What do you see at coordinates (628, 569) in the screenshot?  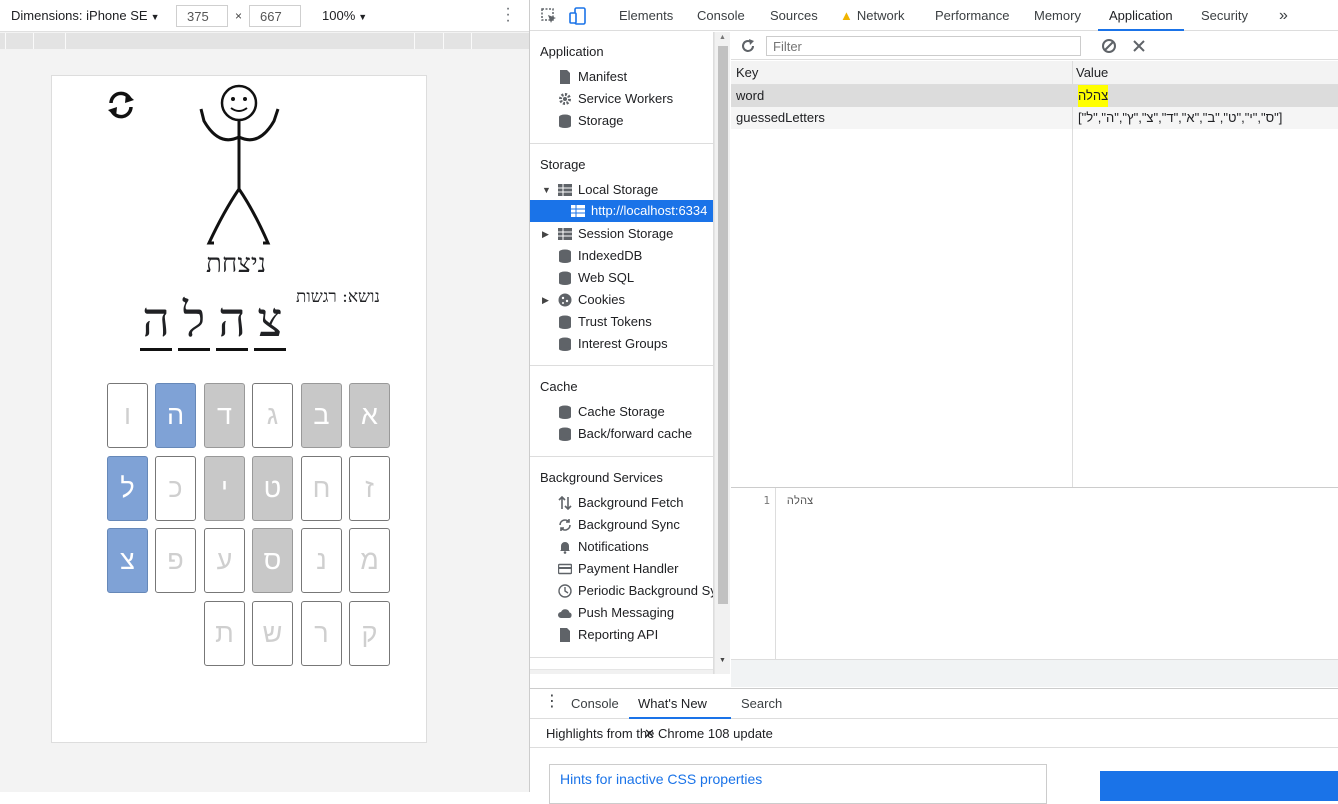 I see `sidebar-item-payment-handler: Payment Handler` at bounding box center [628, 569].